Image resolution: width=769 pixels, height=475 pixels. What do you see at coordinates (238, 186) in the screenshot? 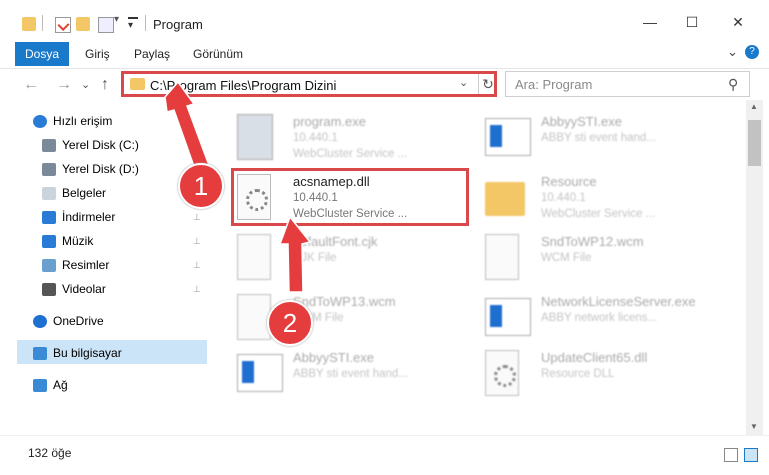
I see `annotation-arrows` at bounding box center [238, 186].